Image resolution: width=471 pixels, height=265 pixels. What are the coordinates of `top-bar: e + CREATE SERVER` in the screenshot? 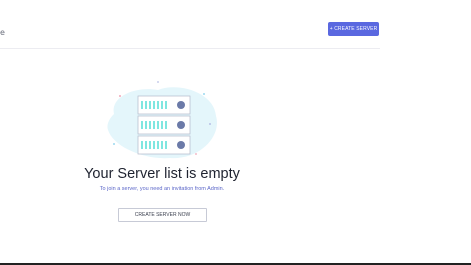 It's located at (190, 24).